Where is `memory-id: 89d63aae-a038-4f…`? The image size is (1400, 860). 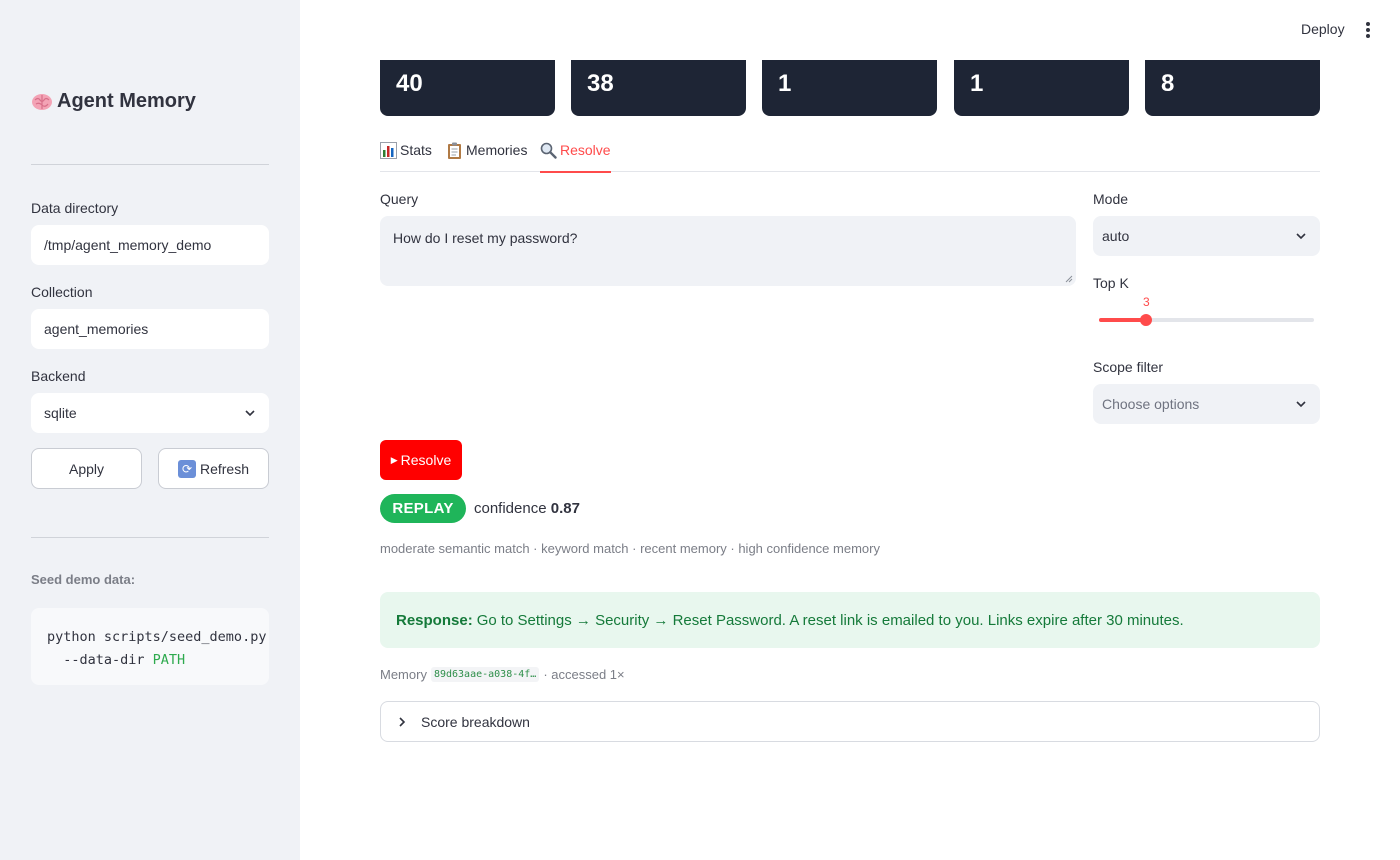 memory-id: 89d63aae-a038-4f… is located at coordinates (485, 674).